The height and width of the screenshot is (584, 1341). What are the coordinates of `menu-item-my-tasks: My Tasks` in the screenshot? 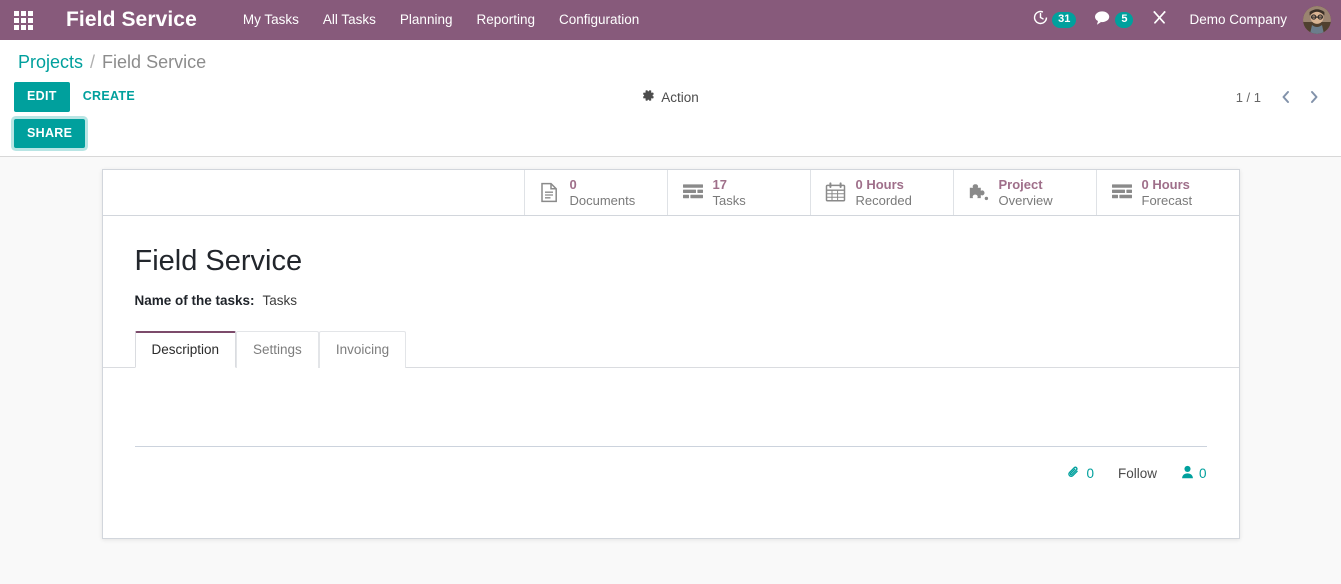 It's located at (271, 20).